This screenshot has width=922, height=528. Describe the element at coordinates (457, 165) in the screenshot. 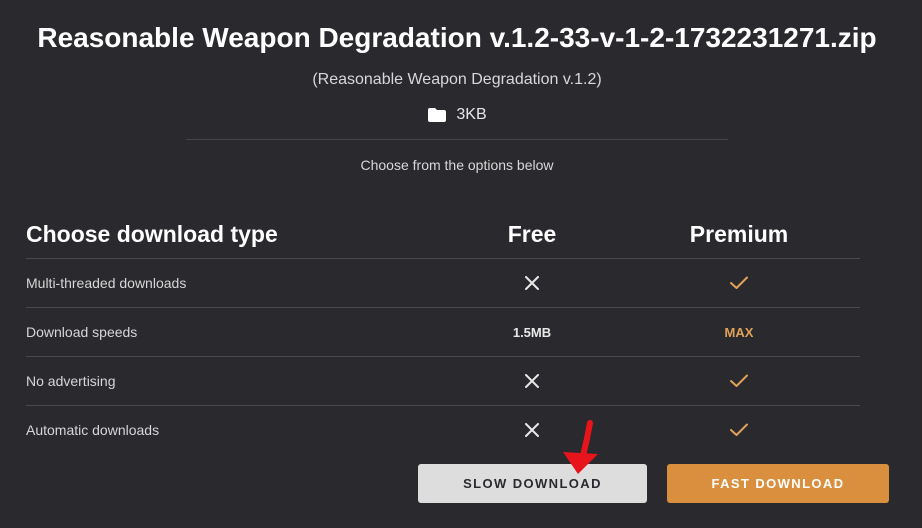

I see `options-hint: Choose from the options below` at that location.